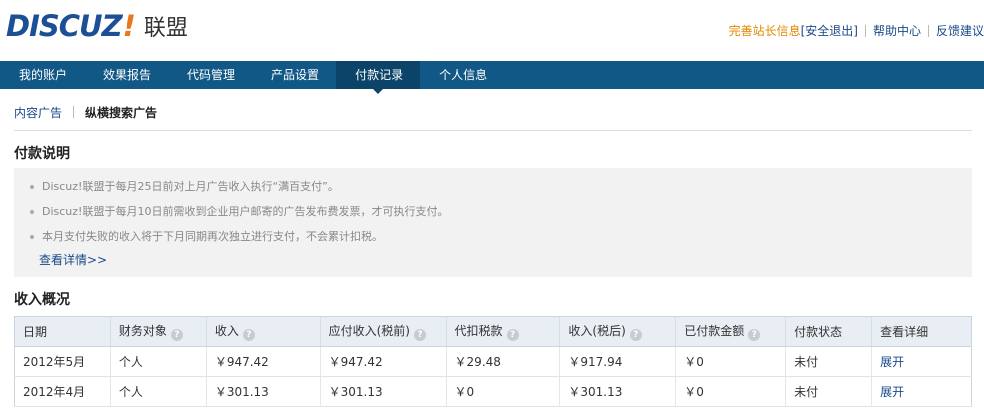 Image resolution: width=984 pixels, height=411 pixels. Describe the element at coordinates (190, 186) in the screenshot. I see `note-text: Discuz!联盟于每月25日前对上月广告收入执行“满百支付”。` at that location.